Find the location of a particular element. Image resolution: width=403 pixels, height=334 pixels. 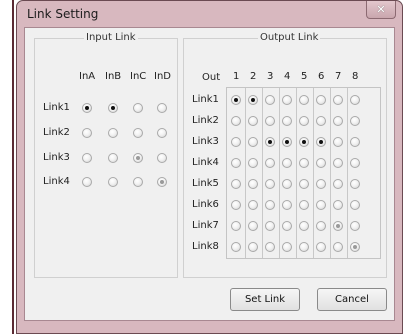

close-button: ✕ is located at coordinates (381, 10).